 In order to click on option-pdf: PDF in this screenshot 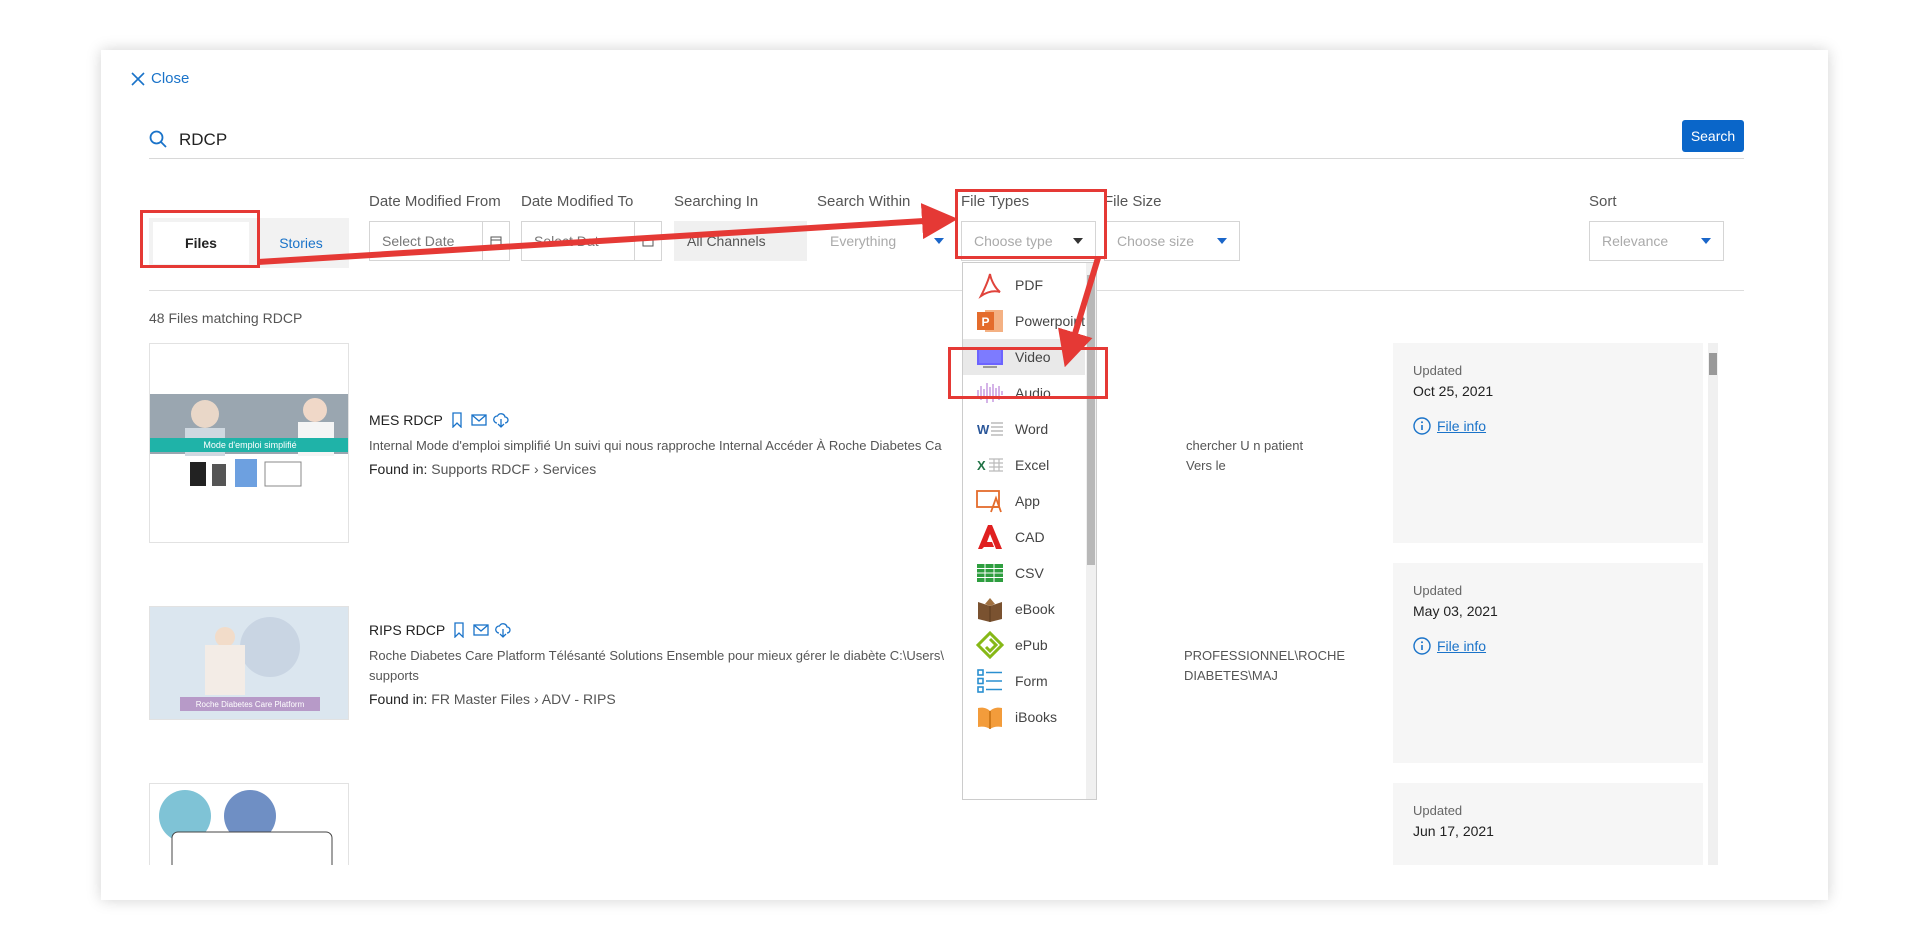, I will do `click(1024, 285)`.